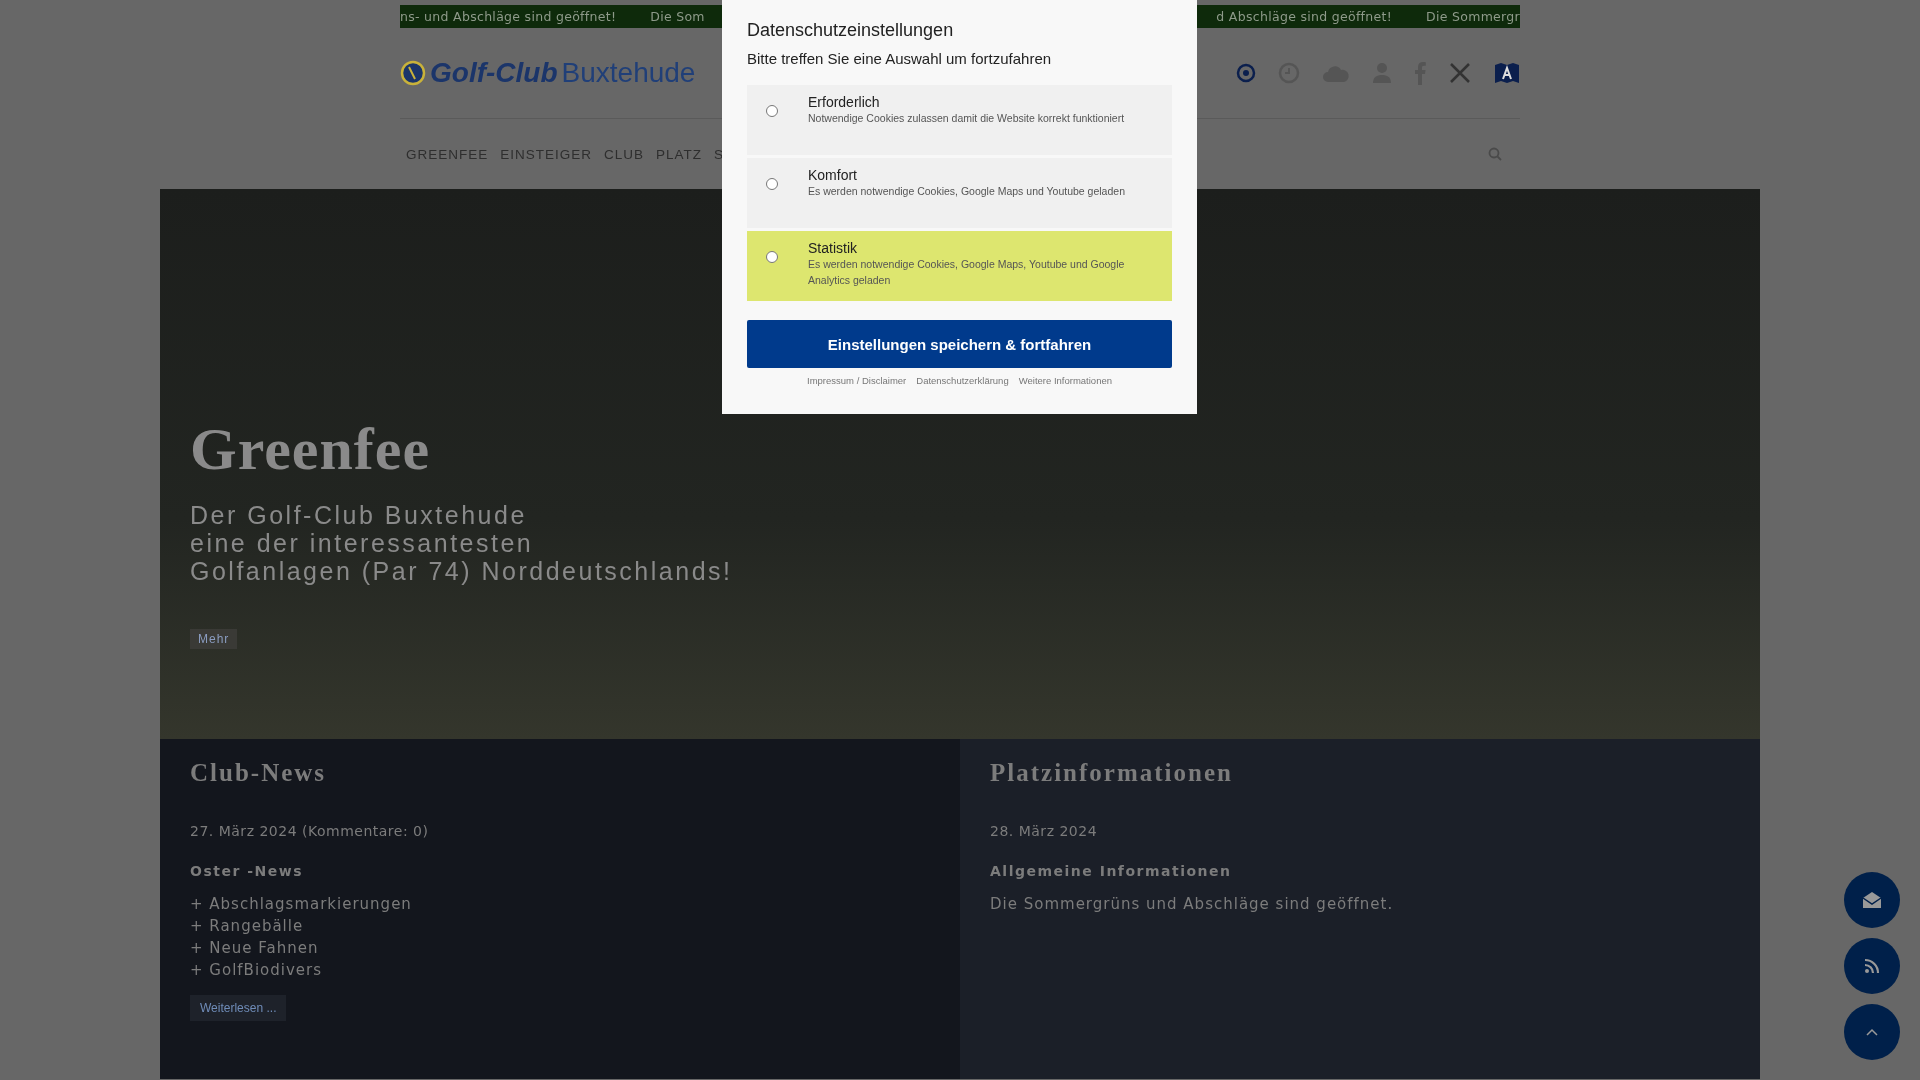 This screenshot has height=1080, width=1920. I want to click on hero-text: Der Golf-Club Buxtehude, so click(359, 515).